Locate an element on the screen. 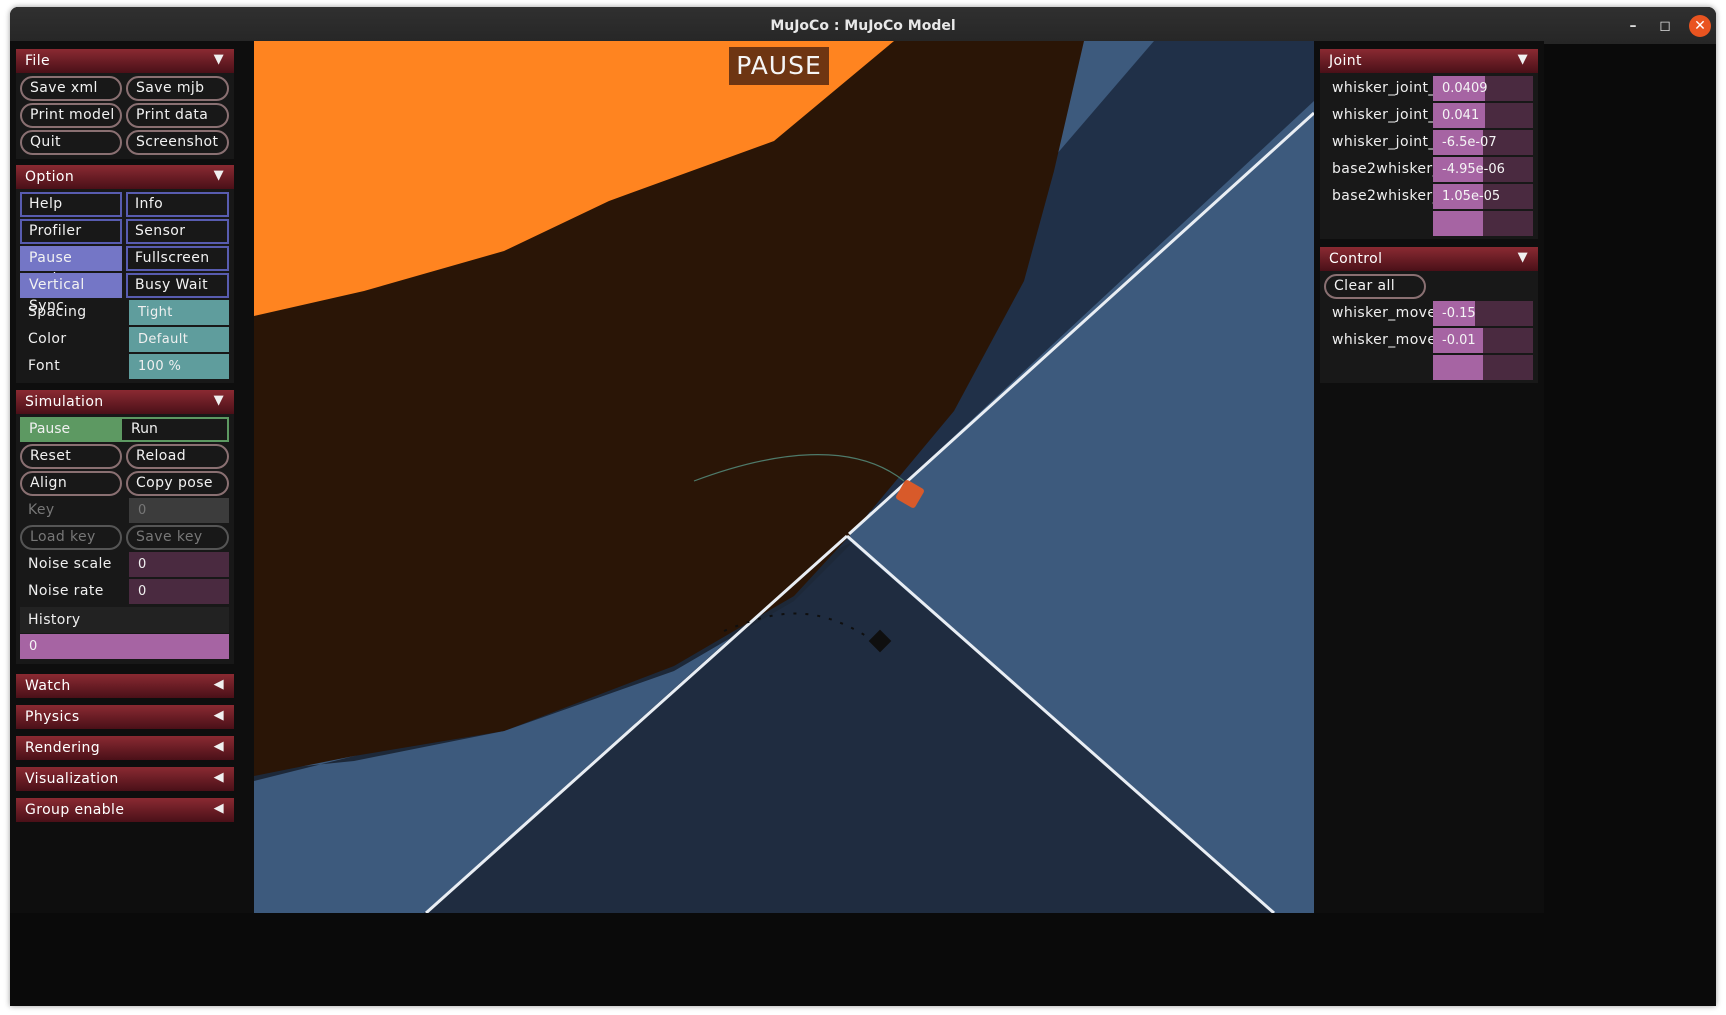 Image resolution: width=1726 pixels, height=1015 pixels. section-title: Physics is located at coordinates (52, 717).